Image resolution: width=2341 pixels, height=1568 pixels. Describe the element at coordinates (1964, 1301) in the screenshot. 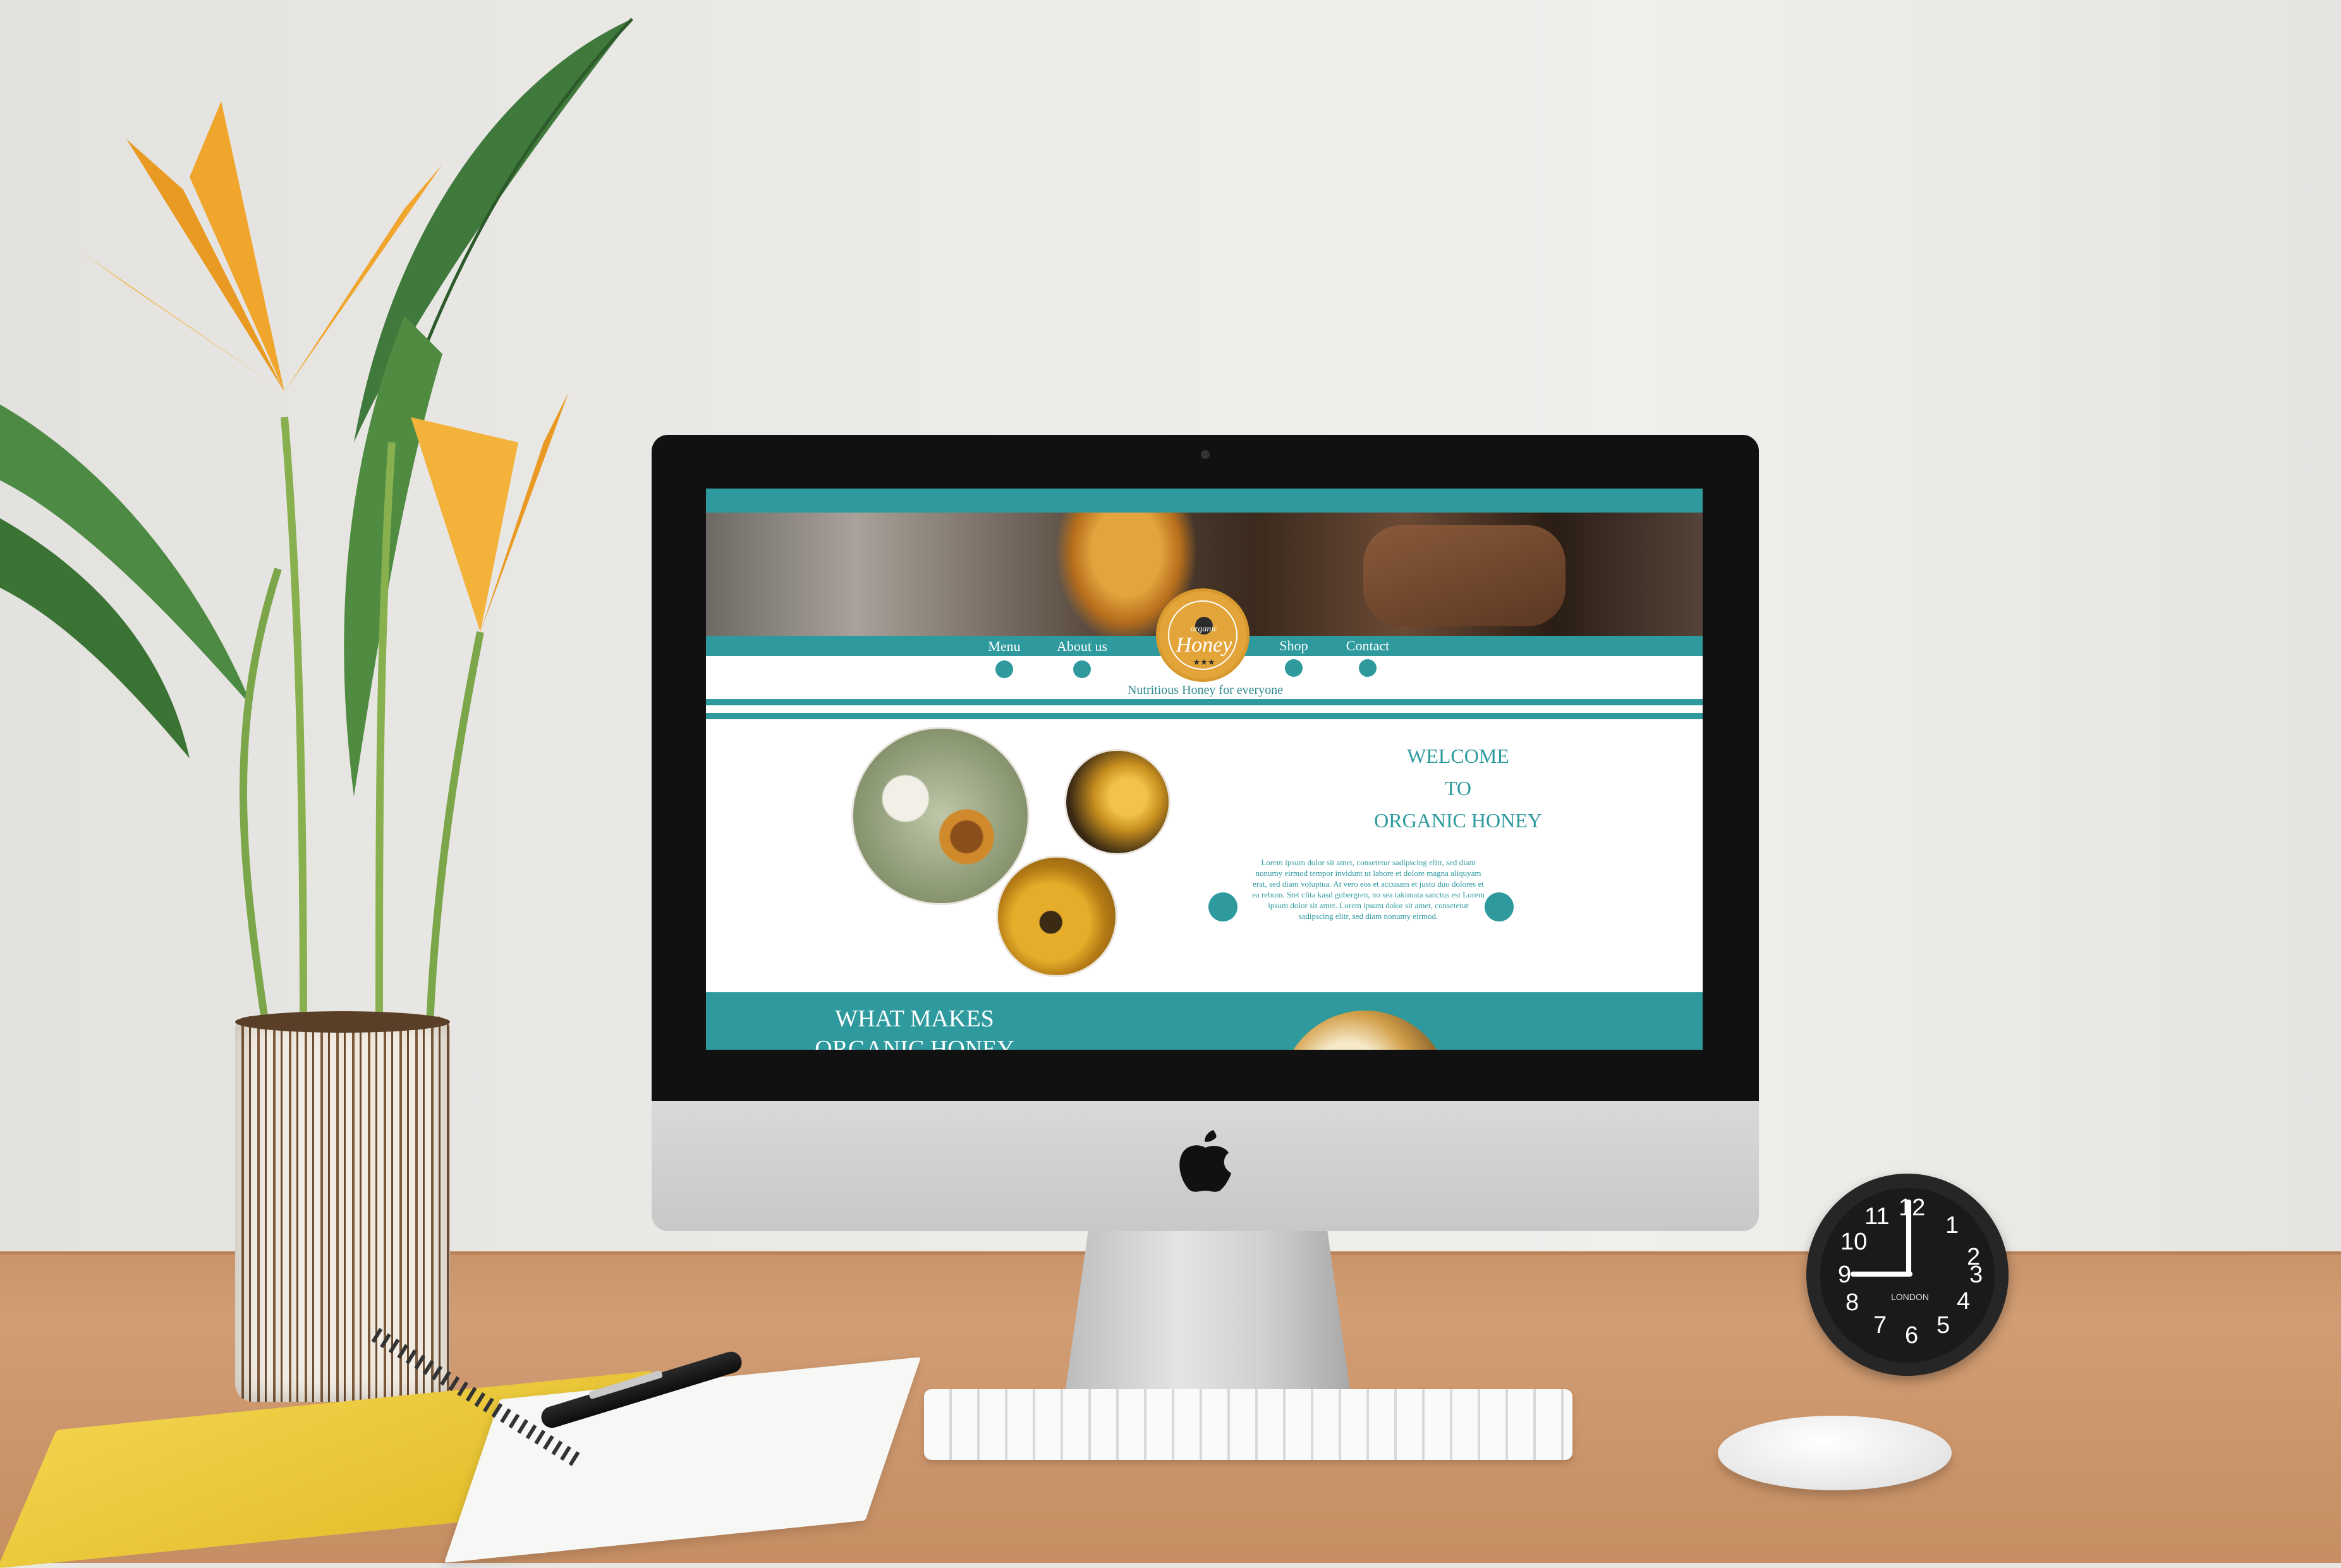

I see `clock-number: 4` at that location.